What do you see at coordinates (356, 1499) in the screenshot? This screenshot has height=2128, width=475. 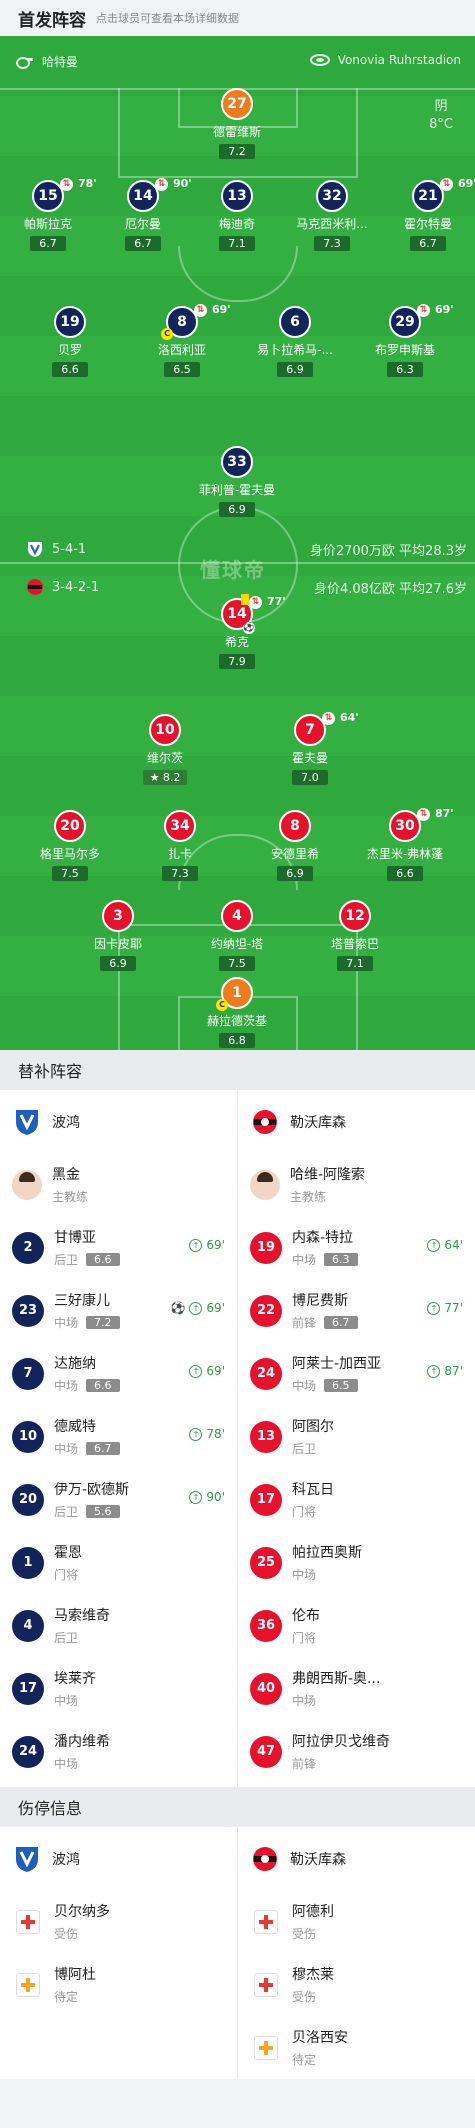 I see `sub-player-row: 17 科瓦日 门将` at bounding box center [356, 1499].